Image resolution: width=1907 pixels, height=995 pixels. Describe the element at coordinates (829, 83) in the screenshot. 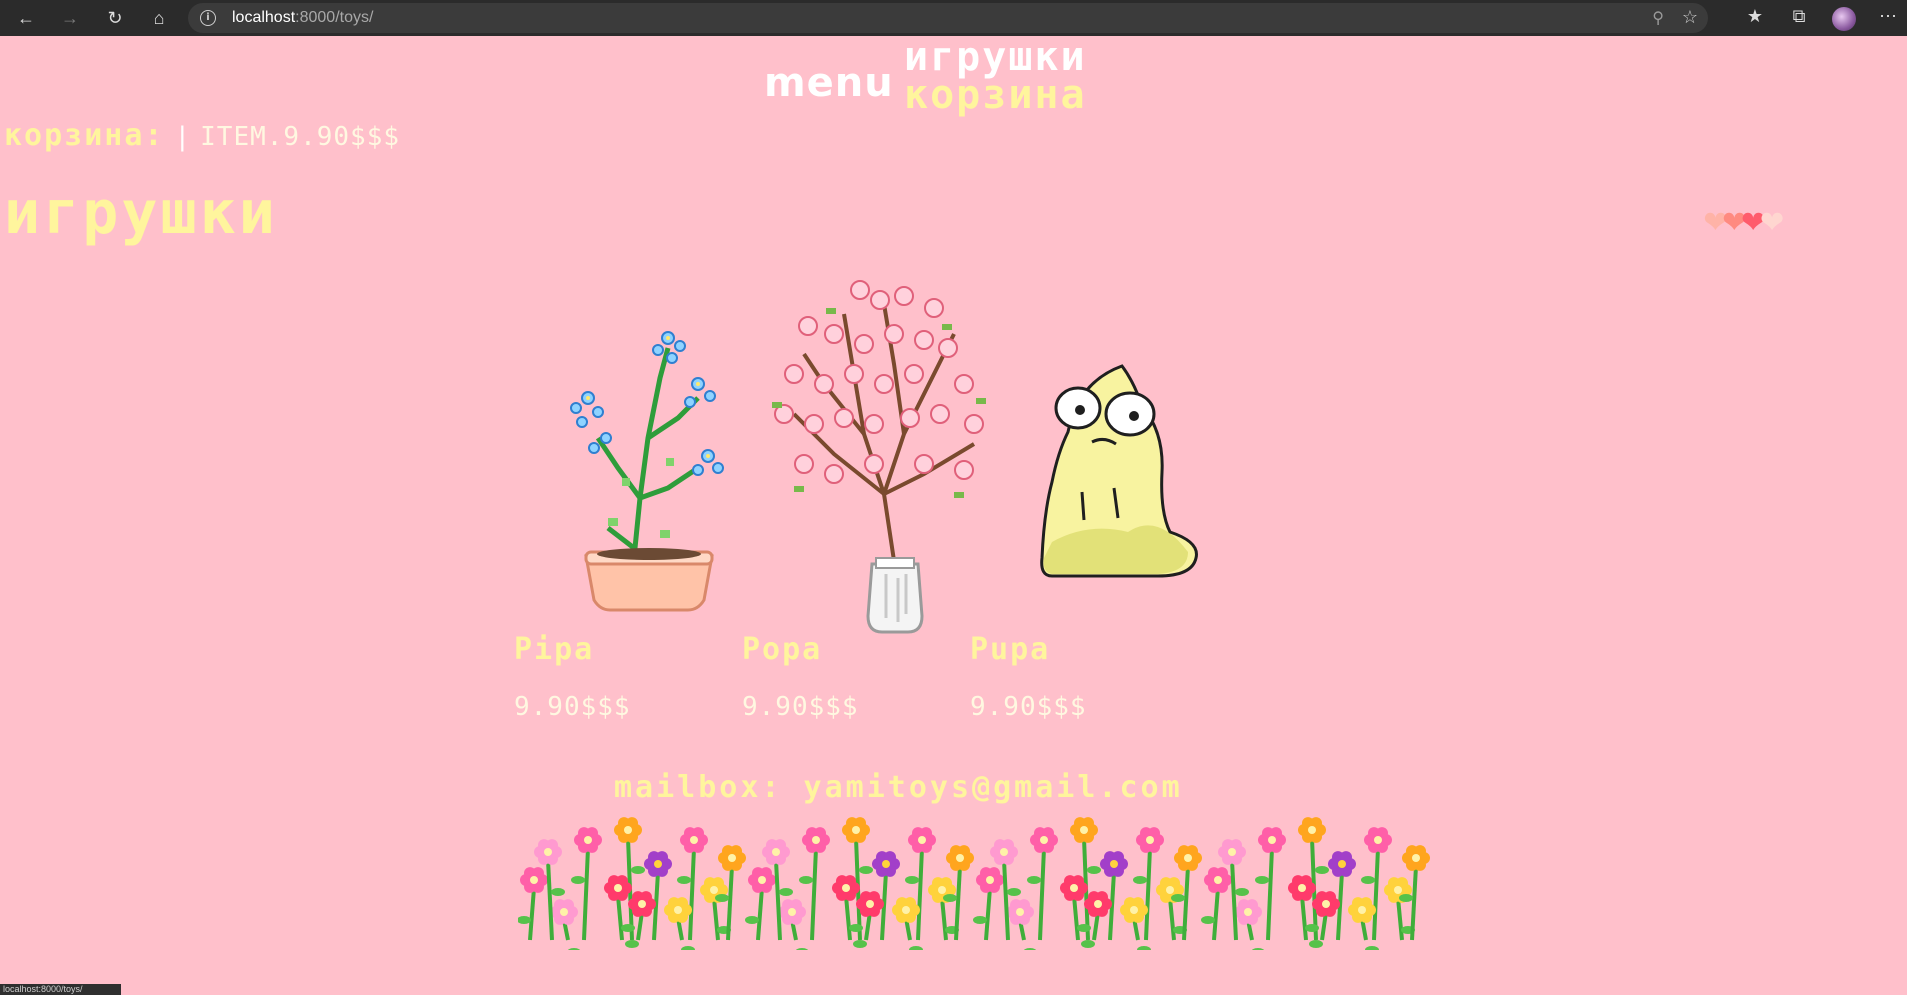

I see `menu-label: menu` at that location.